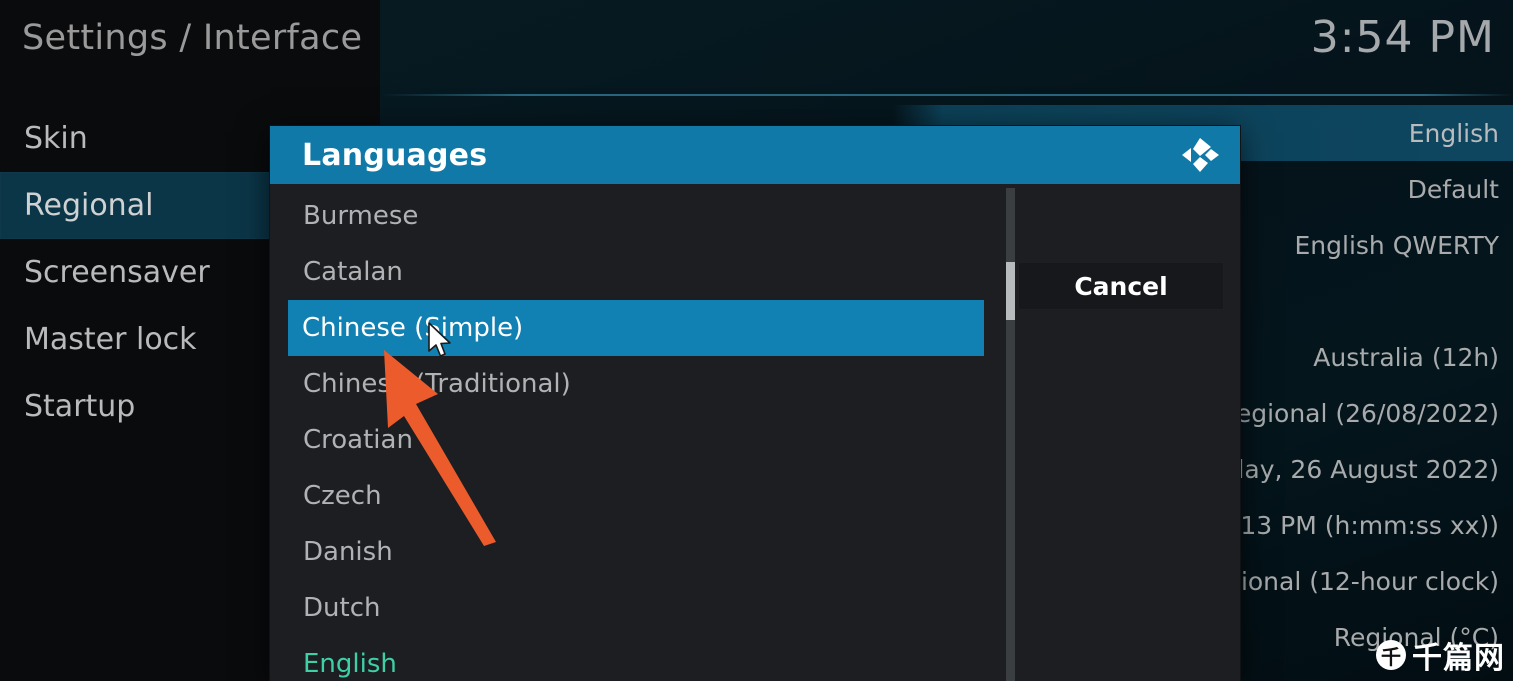  What do you see at coordinates (644, 384) in the screenshot?
I see `language-item: Chinese (Traditional)` at bounding box center [644, 384].